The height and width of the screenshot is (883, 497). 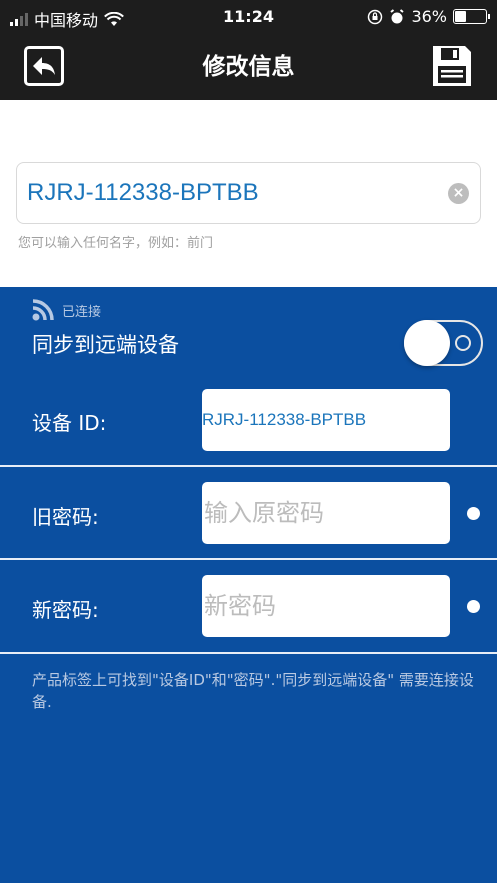 I want to click on header-bar: 修改信息, so click(x=248, y=67).